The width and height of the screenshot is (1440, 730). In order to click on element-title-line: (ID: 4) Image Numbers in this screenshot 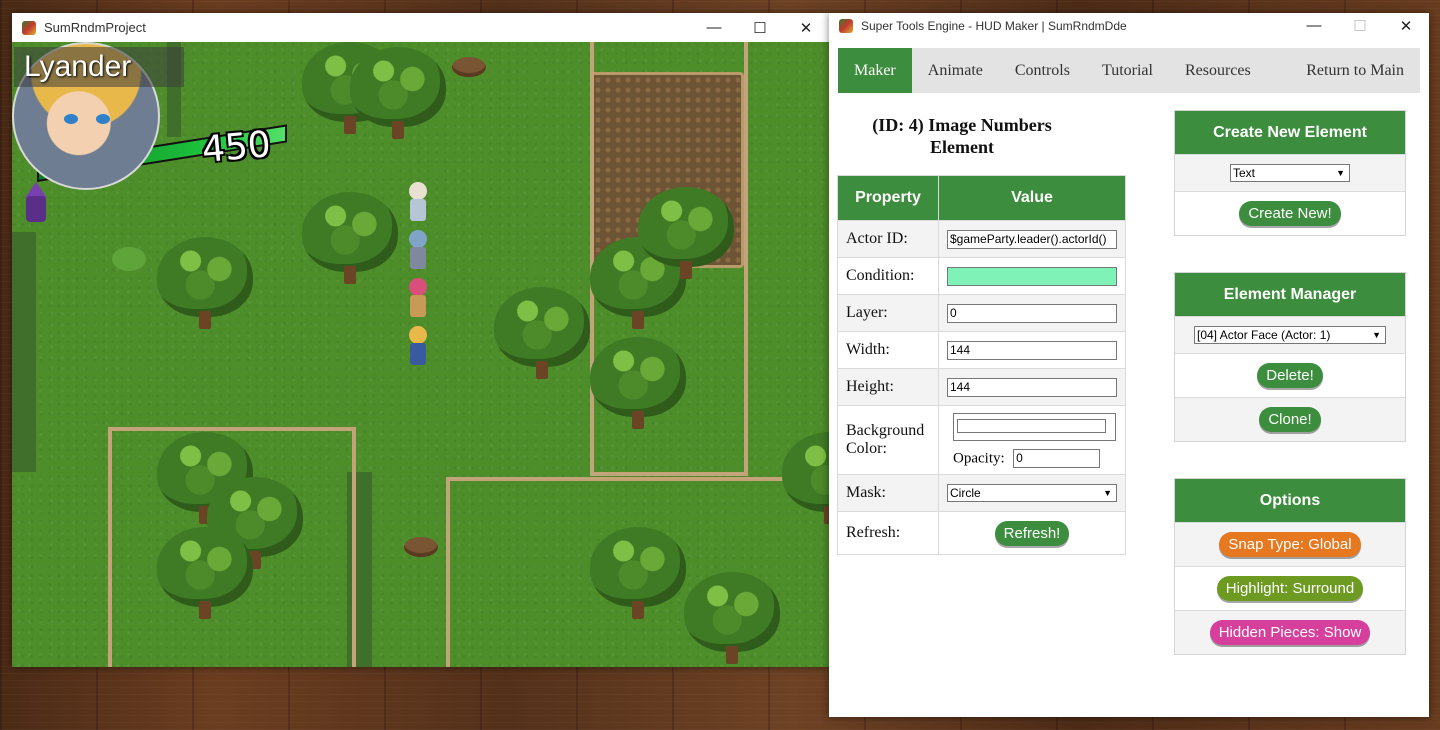, I will do `click(962, 125)`.